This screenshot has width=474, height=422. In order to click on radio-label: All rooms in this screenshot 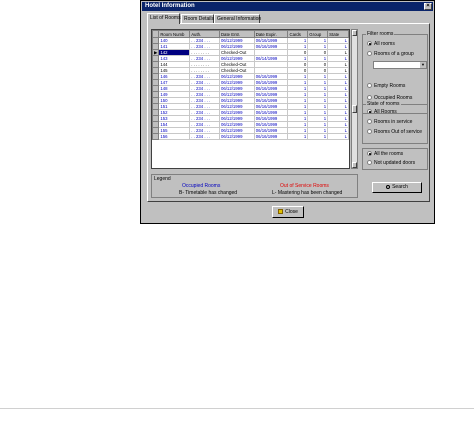, I will do `click(384, 44)`.